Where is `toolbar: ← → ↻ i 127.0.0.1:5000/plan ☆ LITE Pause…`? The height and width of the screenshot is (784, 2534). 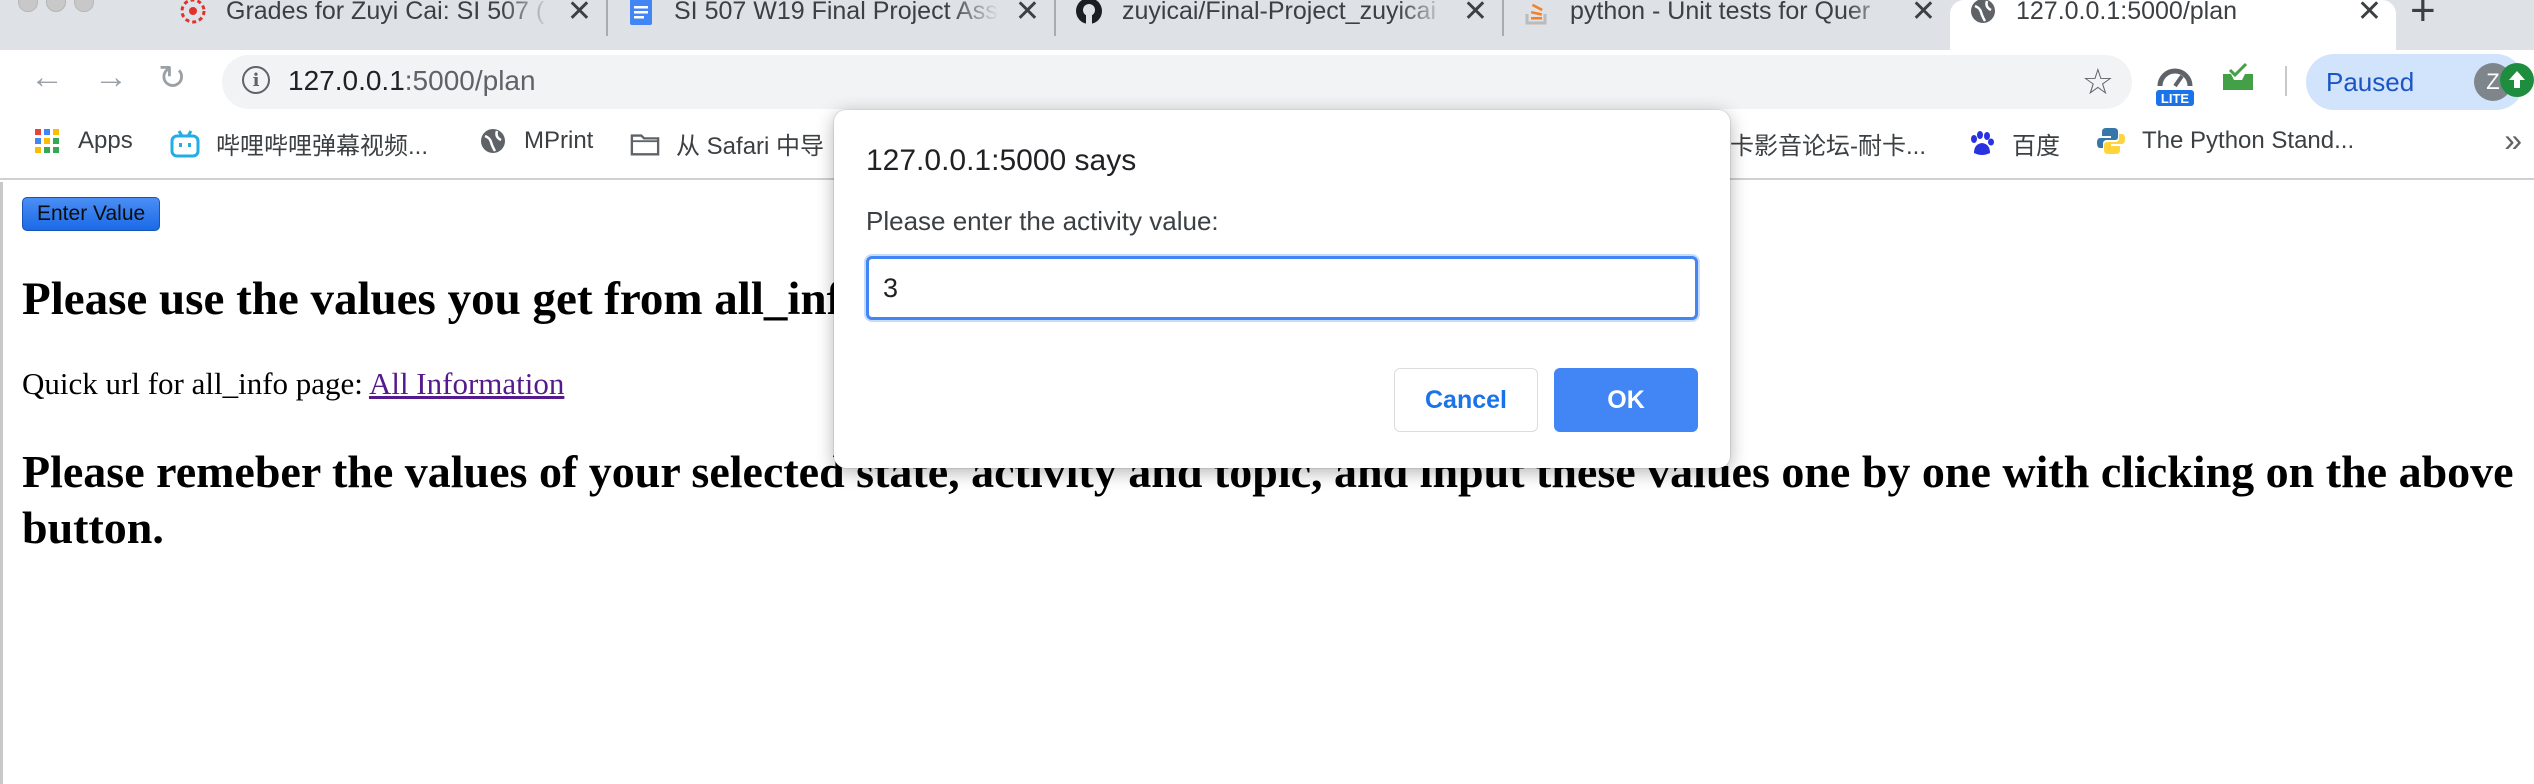 toolbar: ← → ↻ i 127.0.0.1:5000/plan ☆ LITE Pause… is located at coordinates (1267, 82).